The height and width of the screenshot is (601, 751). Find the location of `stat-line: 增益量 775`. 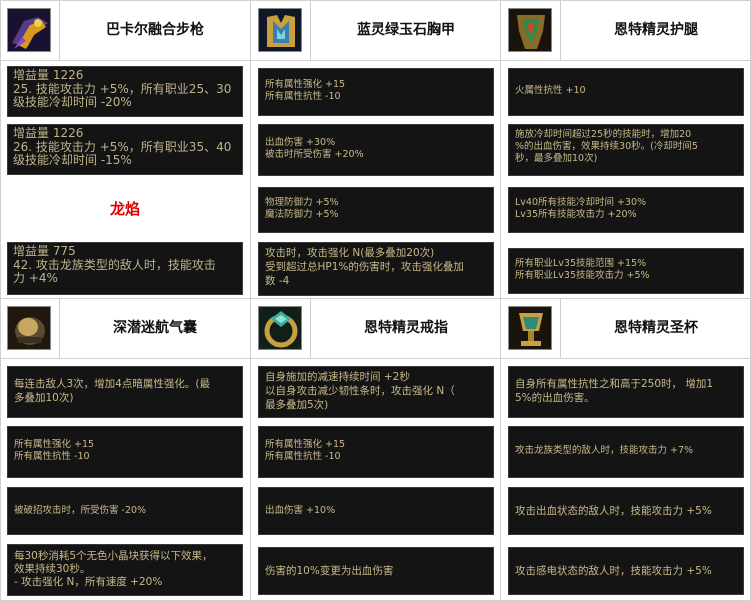

stat-line: 增益量 775 is located at coordinates (44, 251).